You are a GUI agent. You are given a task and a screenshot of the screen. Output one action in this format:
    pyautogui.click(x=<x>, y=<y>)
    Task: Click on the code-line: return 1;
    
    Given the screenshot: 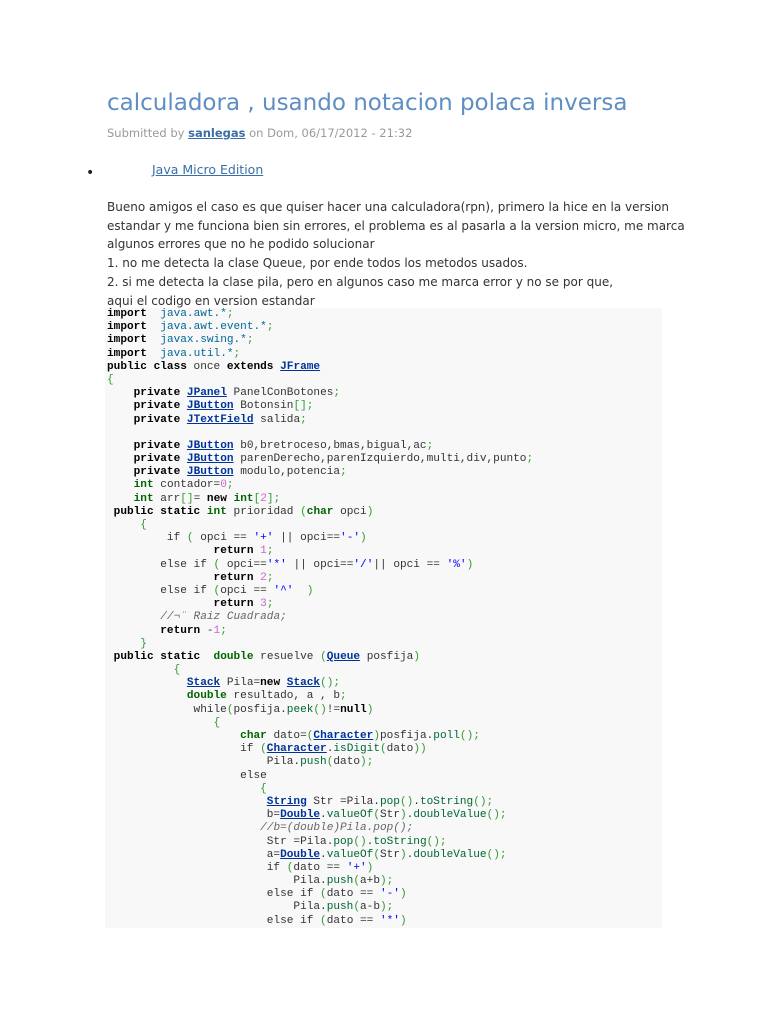 What is the action you would take?
    pyautogui.click(x=383, y=551)
    